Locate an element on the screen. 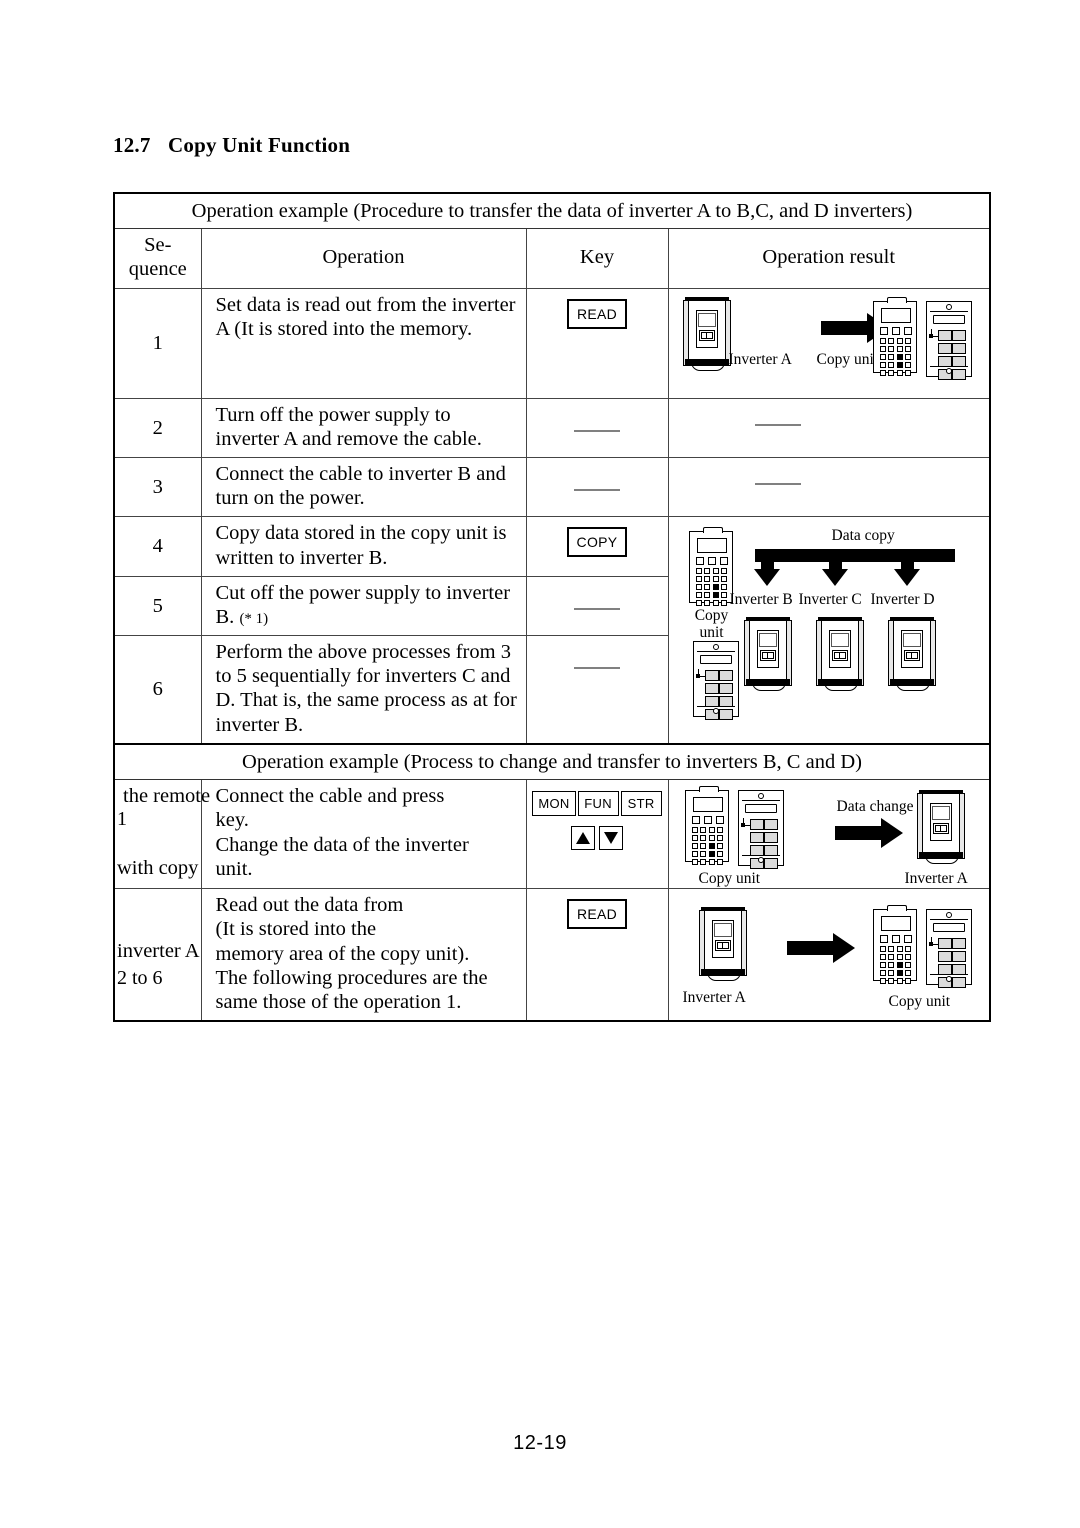 The image size is (1080, 1528). copy-key-button: COPY is located at coordinates (597, 542).